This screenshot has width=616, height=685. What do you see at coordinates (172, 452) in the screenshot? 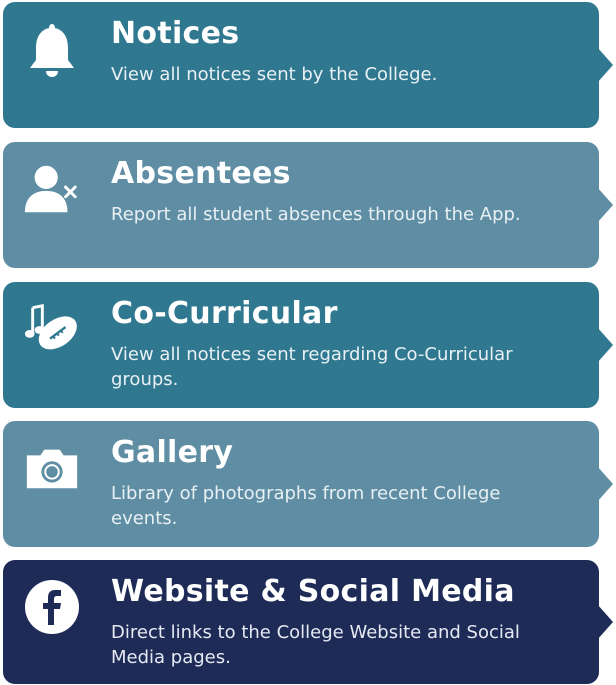
I see `menu-item-title: Gallery` at bounding box center [172, 452].